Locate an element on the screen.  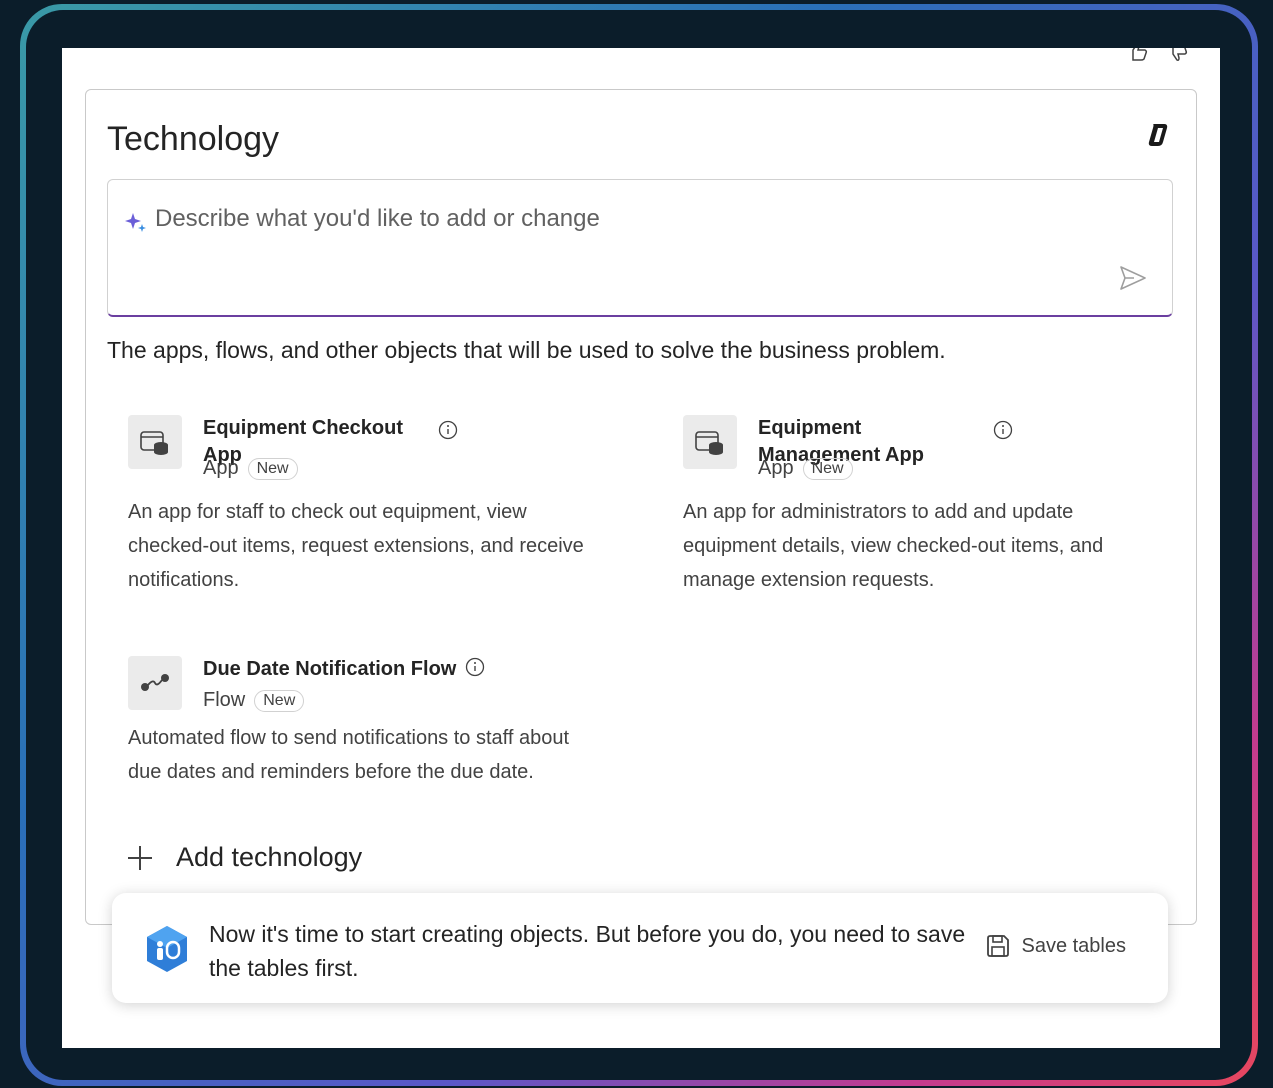
save-tables-button: Save tables is located at coordinates (1055, 946).